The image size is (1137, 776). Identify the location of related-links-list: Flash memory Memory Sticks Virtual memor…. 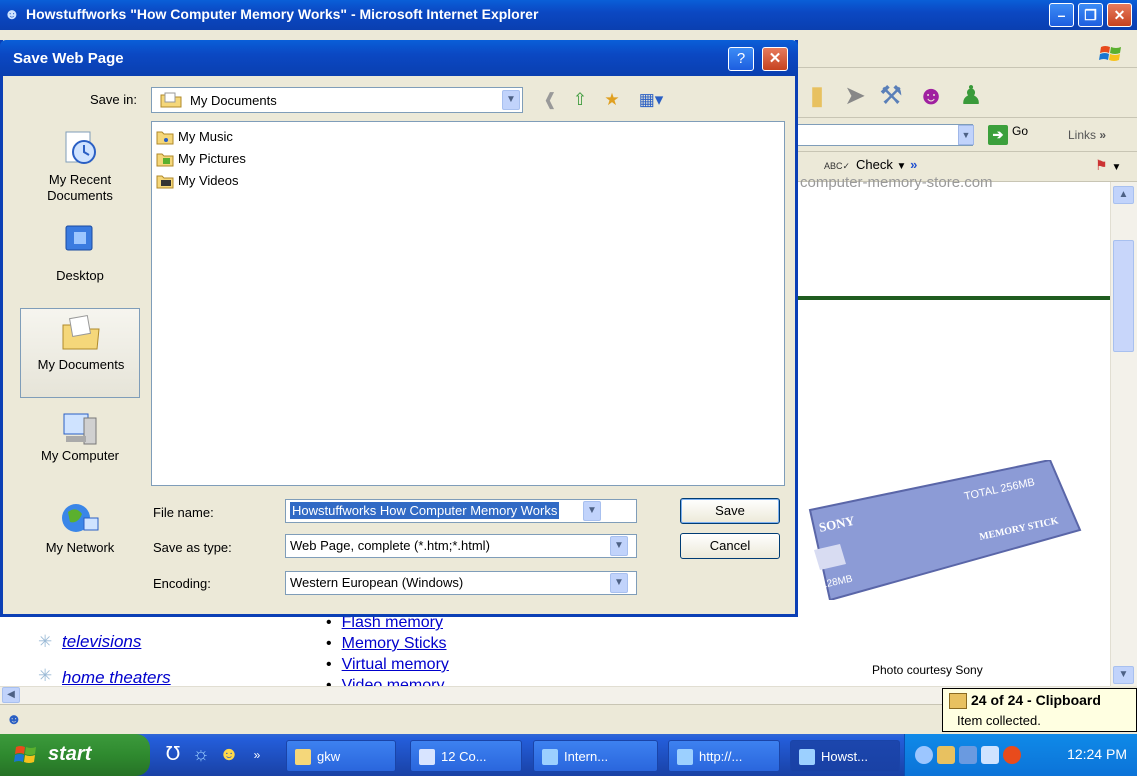
(387, 654).